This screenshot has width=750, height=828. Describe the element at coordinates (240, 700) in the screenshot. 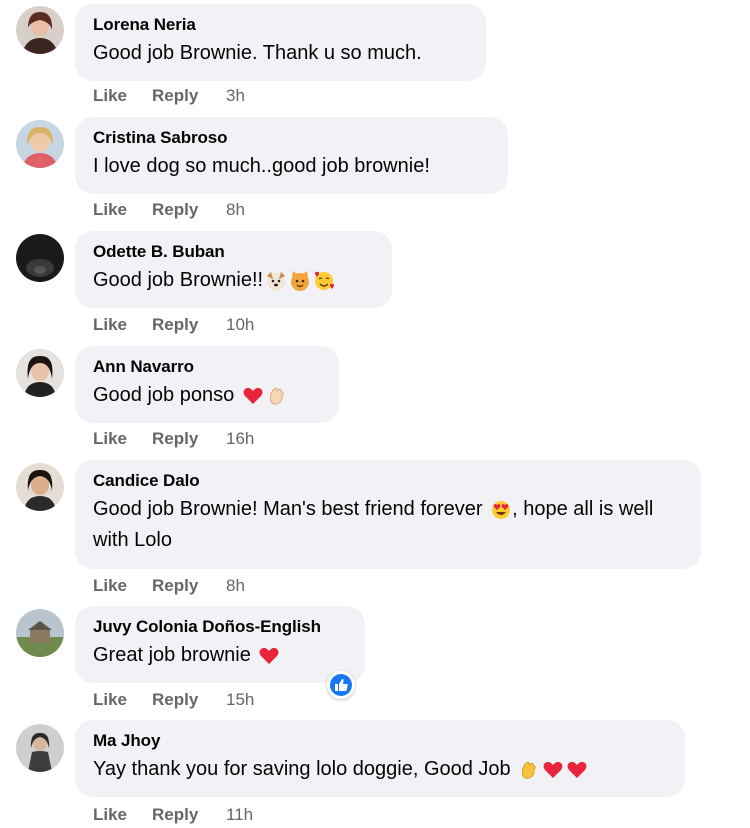

I see `timestamp: 15h` at that location.